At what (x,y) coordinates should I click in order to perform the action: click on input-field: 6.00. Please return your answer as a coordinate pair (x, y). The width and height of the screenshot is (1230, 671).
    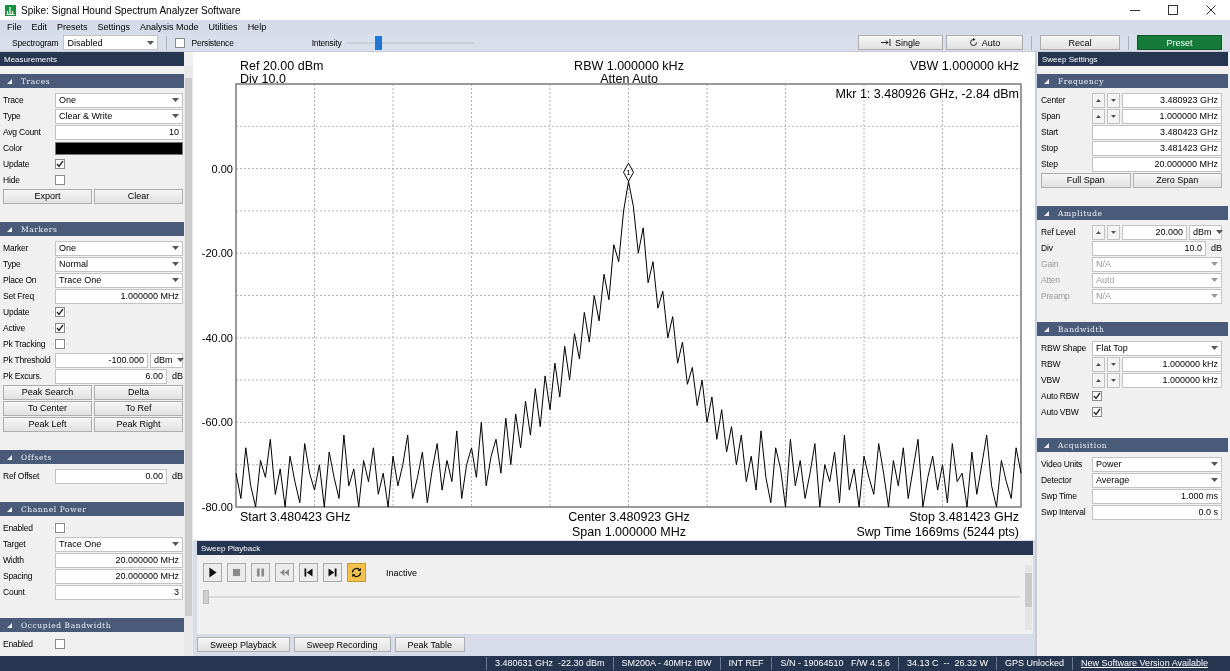
    Looking at the image, I should click on (111, 376).